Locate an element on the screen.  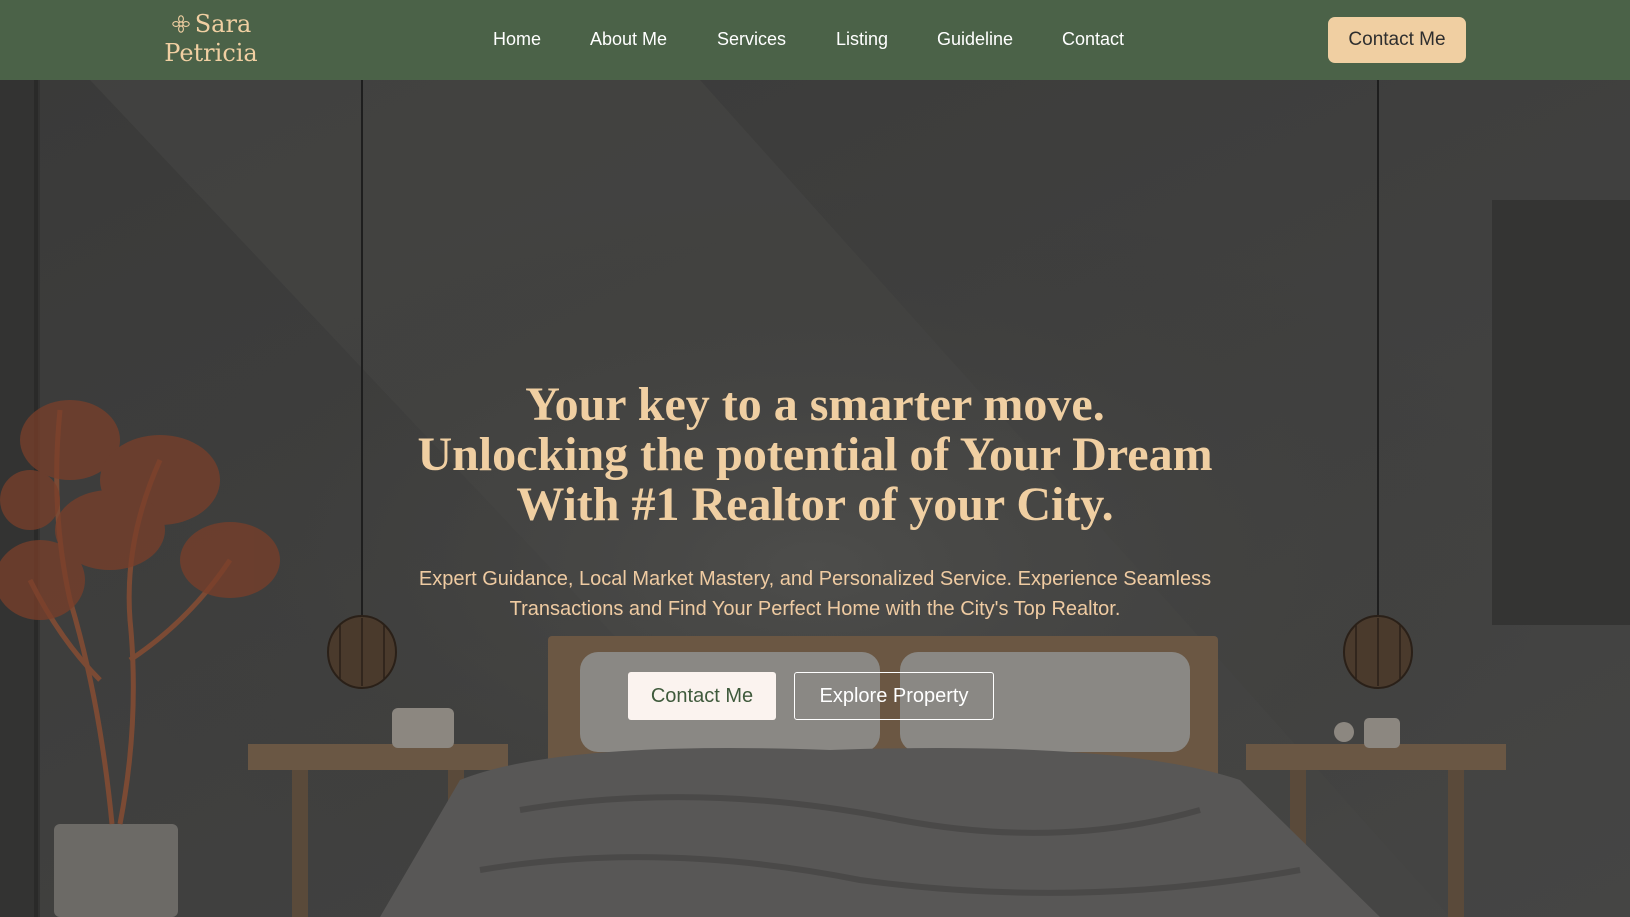
hero-title-line3: With #1 Realtor of your City. is located at coordinates (815, 504).